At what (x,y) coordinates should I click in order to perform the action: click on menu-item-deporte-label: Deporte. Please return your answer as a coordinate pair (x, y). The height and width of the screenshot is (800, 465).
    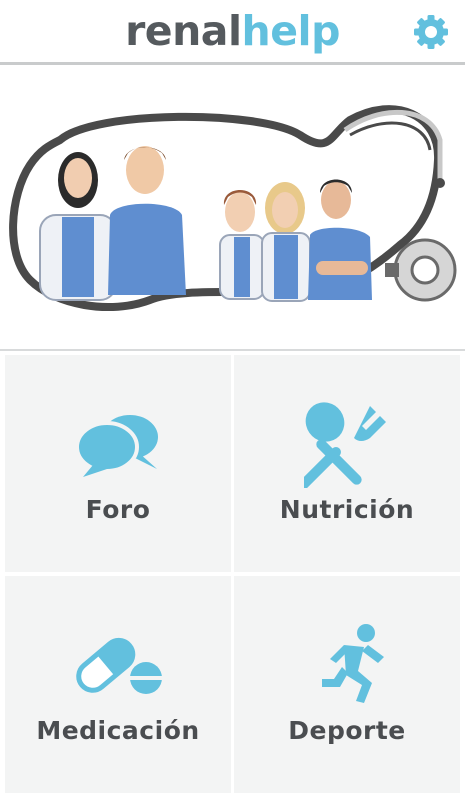
    Looking at the image, I should click on (347, 730).